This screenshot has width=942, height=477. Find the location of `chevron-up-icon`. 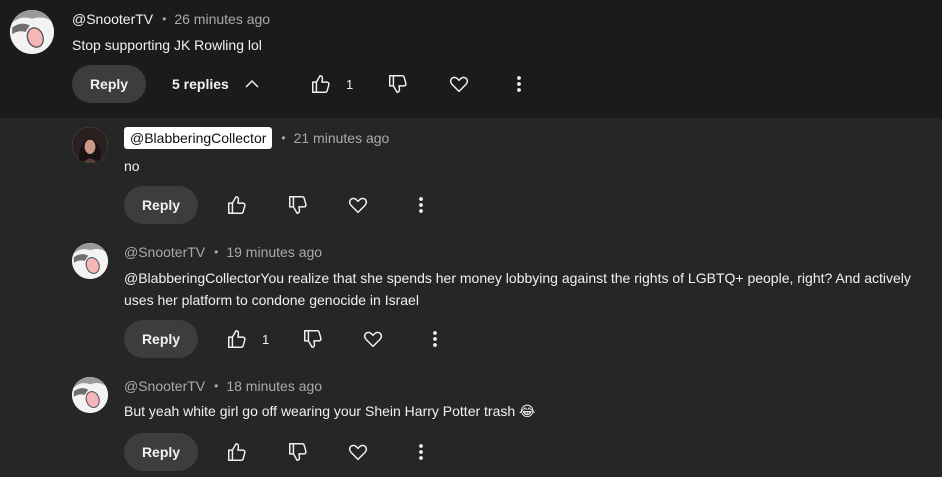

chevron-up-icon is located at coordinates (252, 83).